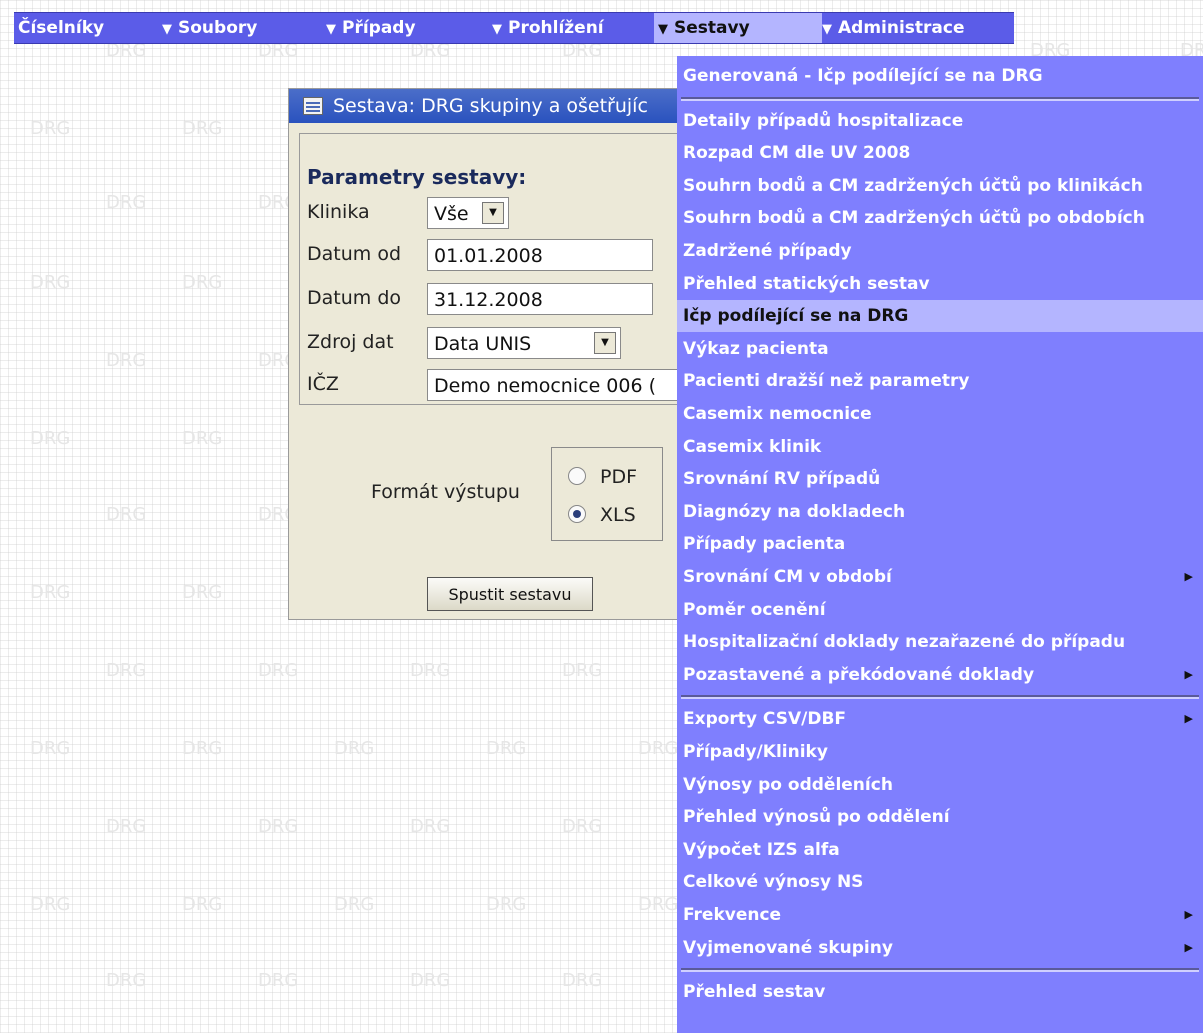 The width and height of the screenshot is (1203, 1033). Describe the element at coordinates (488, 256) in the screenshot. I see `datum-od-value: 01.01.2008` at that location.